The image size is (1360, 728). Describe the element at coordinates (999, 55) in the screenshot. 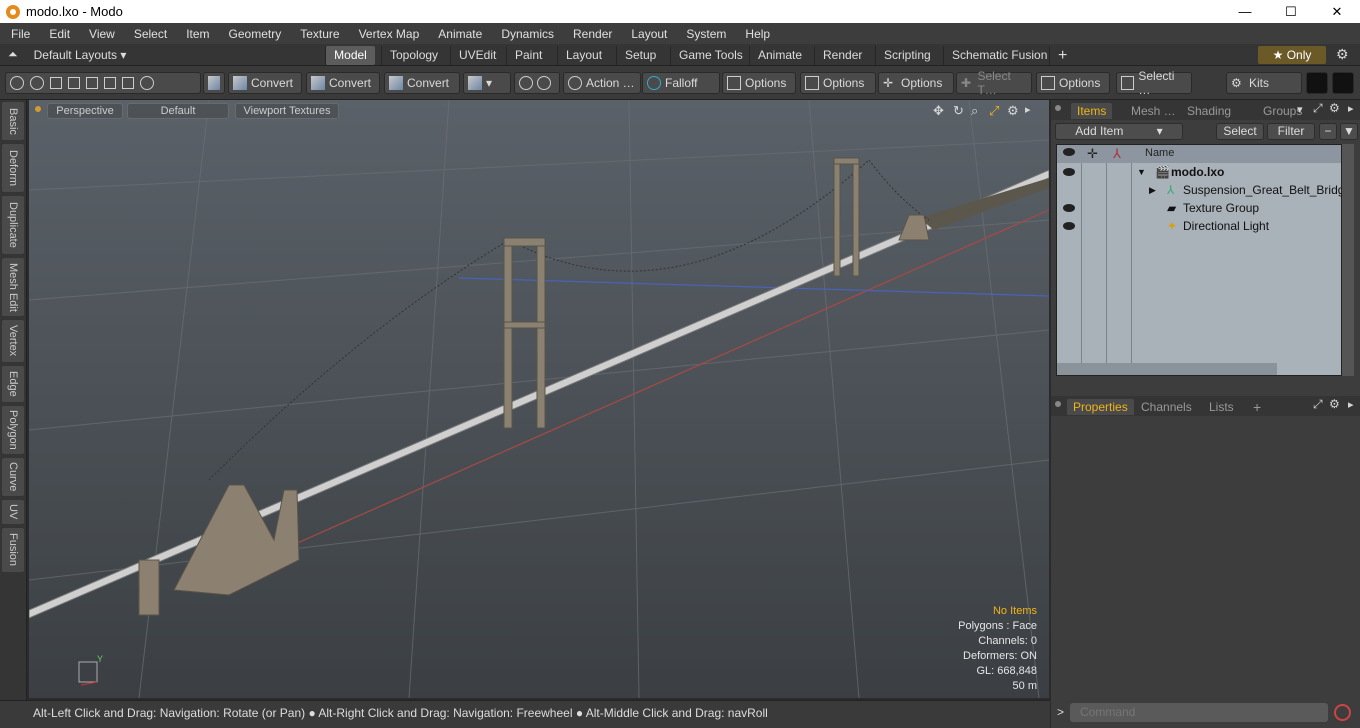

I see `tab-schematic-fusion: Schematic Fusion` at that location.